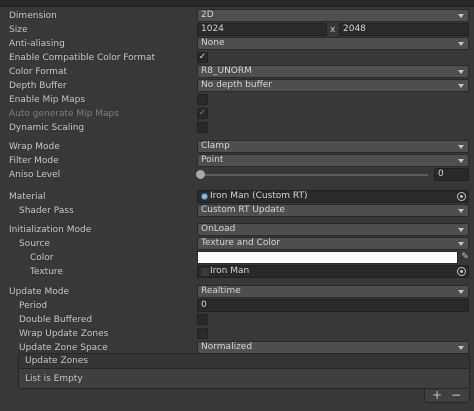 The height and width of the screenshot is (411, 474). I want to click on update-zones-title: Update Zones, so click(57, 361).